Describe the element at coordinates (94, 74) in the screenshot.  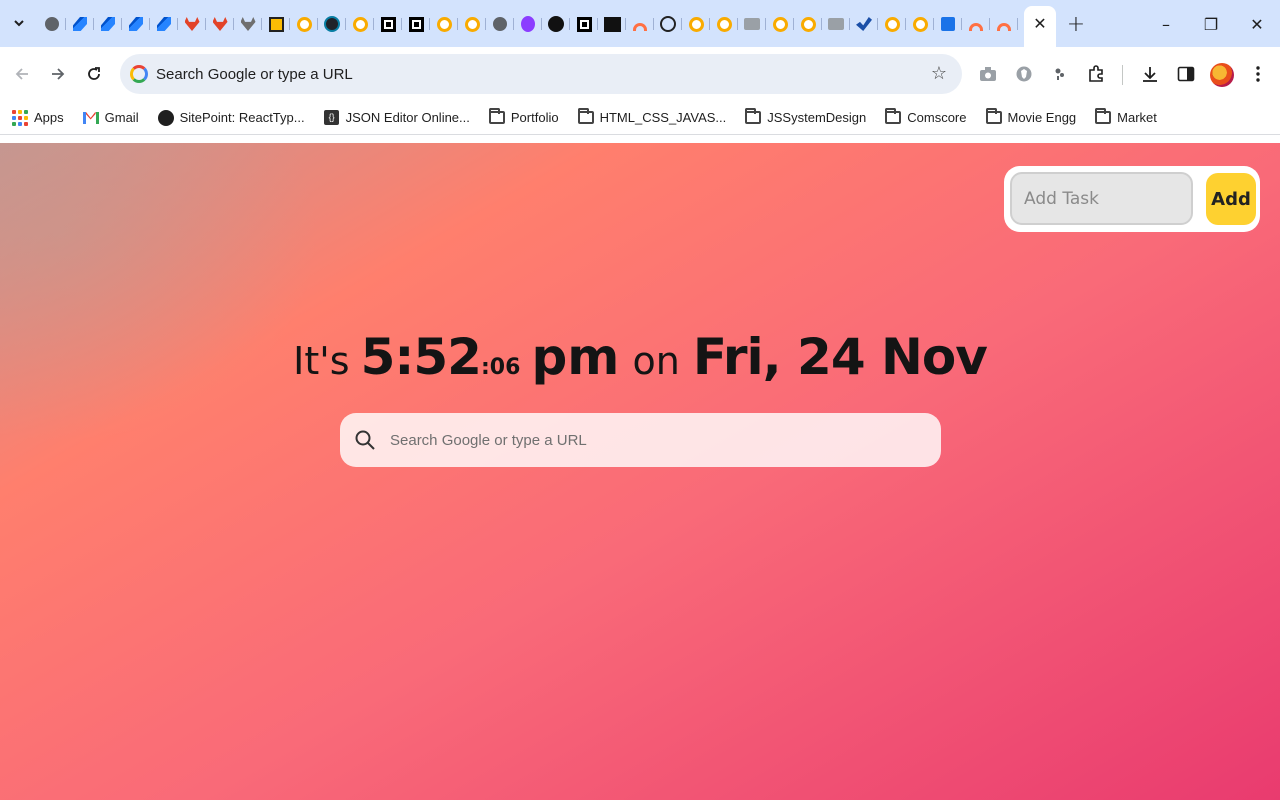
I see `reload-button` at that location.